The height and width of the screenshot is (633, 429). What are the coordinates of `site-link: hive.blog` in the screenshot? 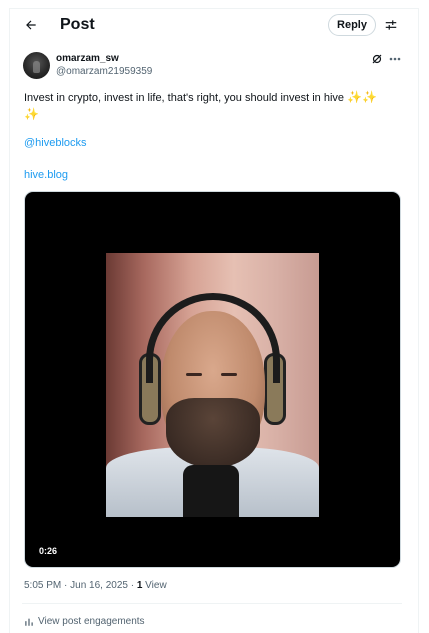 It's located at (46, 175).